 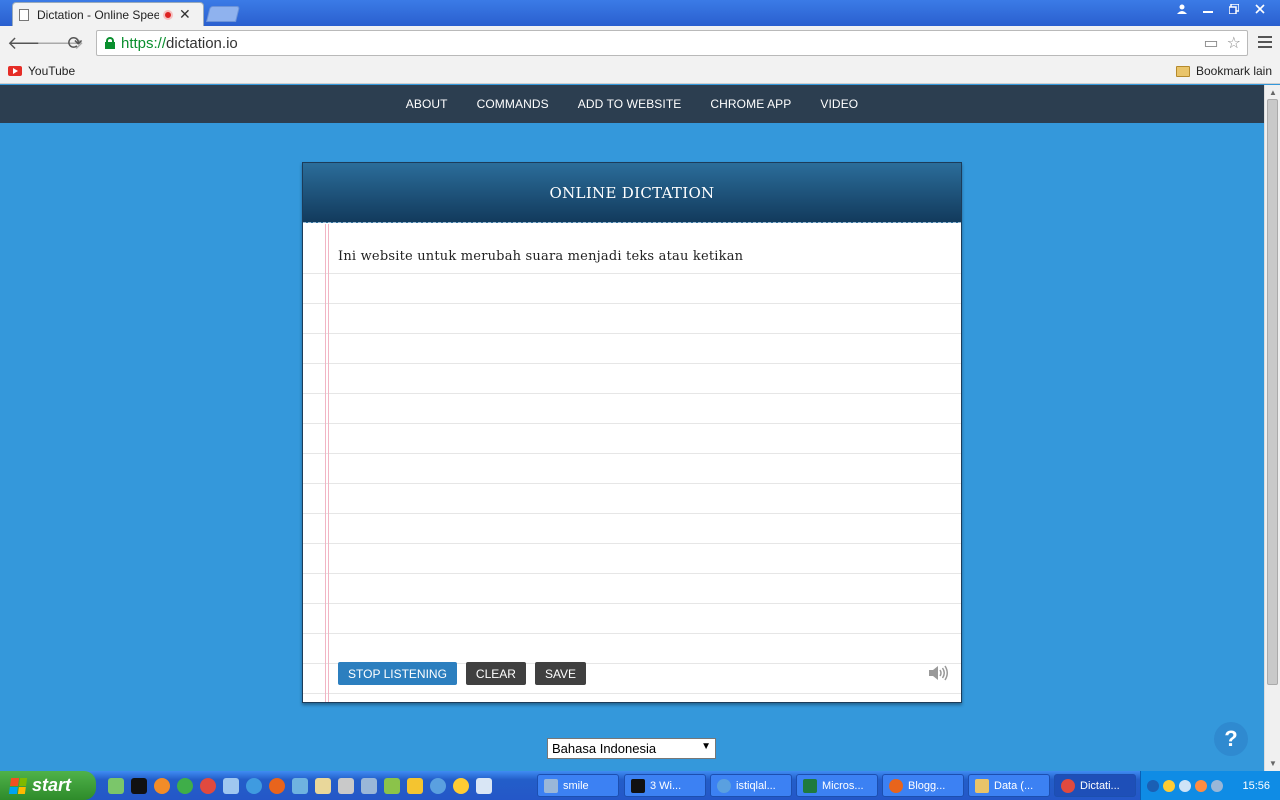 What do you see at coordinates (1265, 43) in the screenshot?
I see `menu-icon` at bounding box center [1265, 43].